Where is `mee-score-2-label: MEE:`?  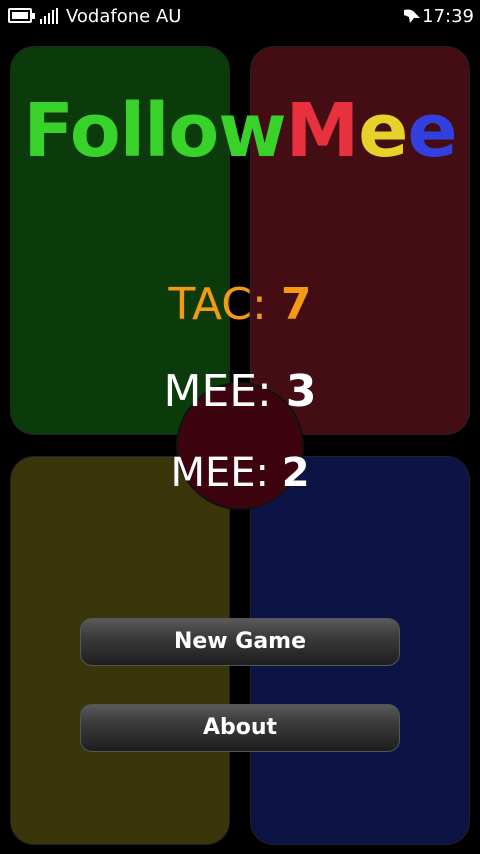
mee-score-2-label: MEE: is located at coordinates (219, 473).